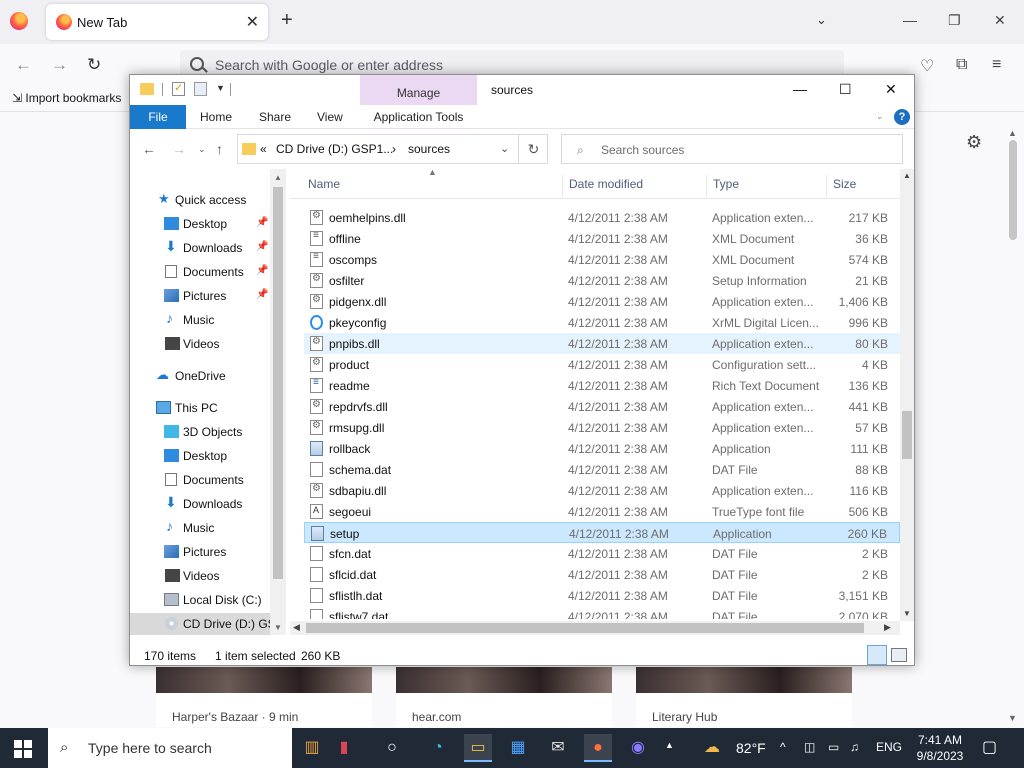 This screenshot has width=1024, height=768. Describe the element at coordinates (278, 627) in the screenshot. I see `scroll-down-icon: ▼` at that location.